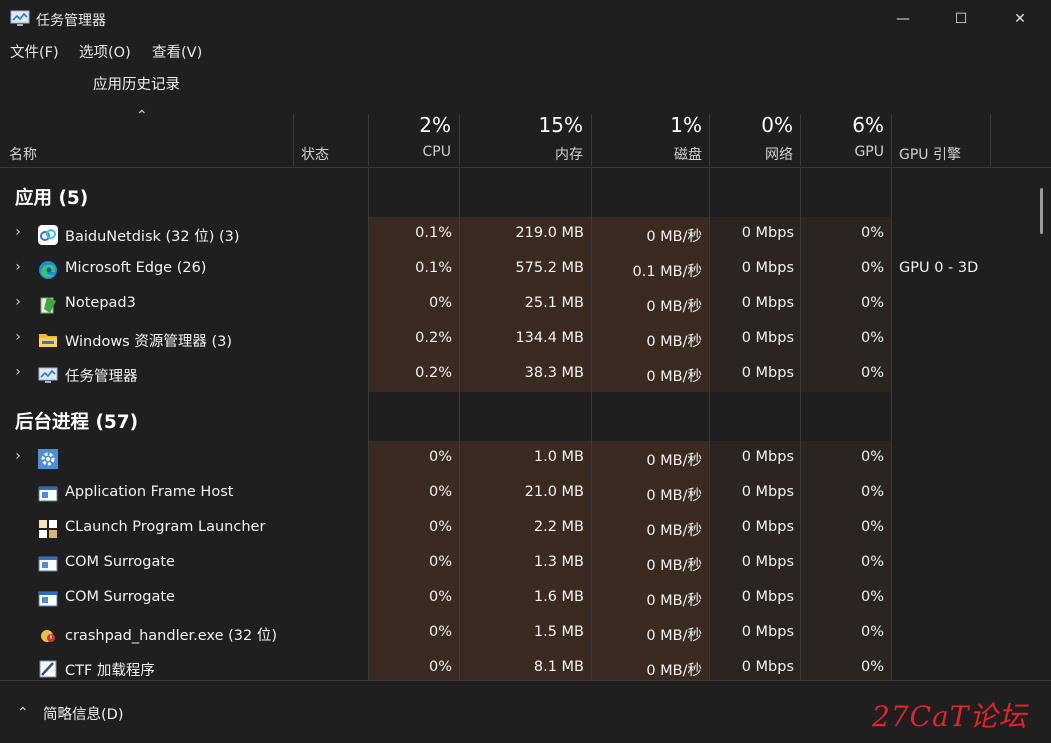 Image resolution: width=1051 pixels, height=743 pixels. What do you see at coordinates (171, 636) in the screenshot?
I see `process-name: crashpad_handler.exe (32 位)` at bounding box center [171, 636].